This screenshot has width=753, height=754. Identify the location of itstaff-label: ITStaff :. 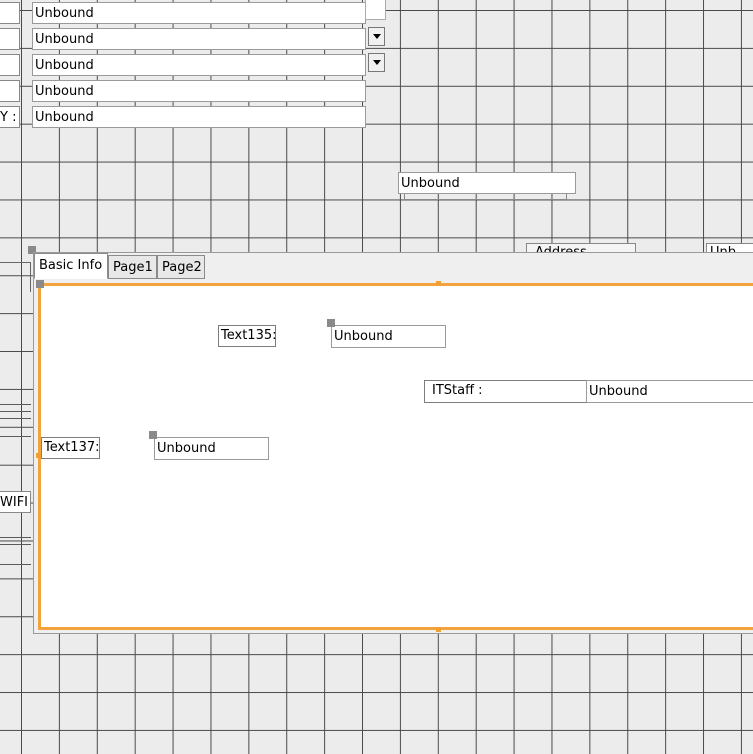
(505, 391).